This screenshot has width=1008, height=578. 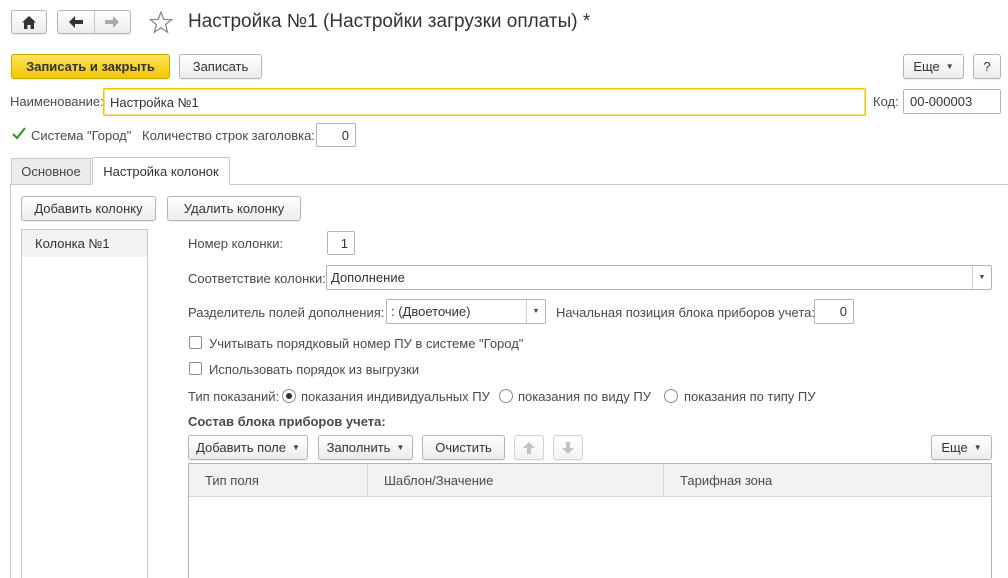 I want to click on name-field: Настройка №1, so click(x=484, y=102).